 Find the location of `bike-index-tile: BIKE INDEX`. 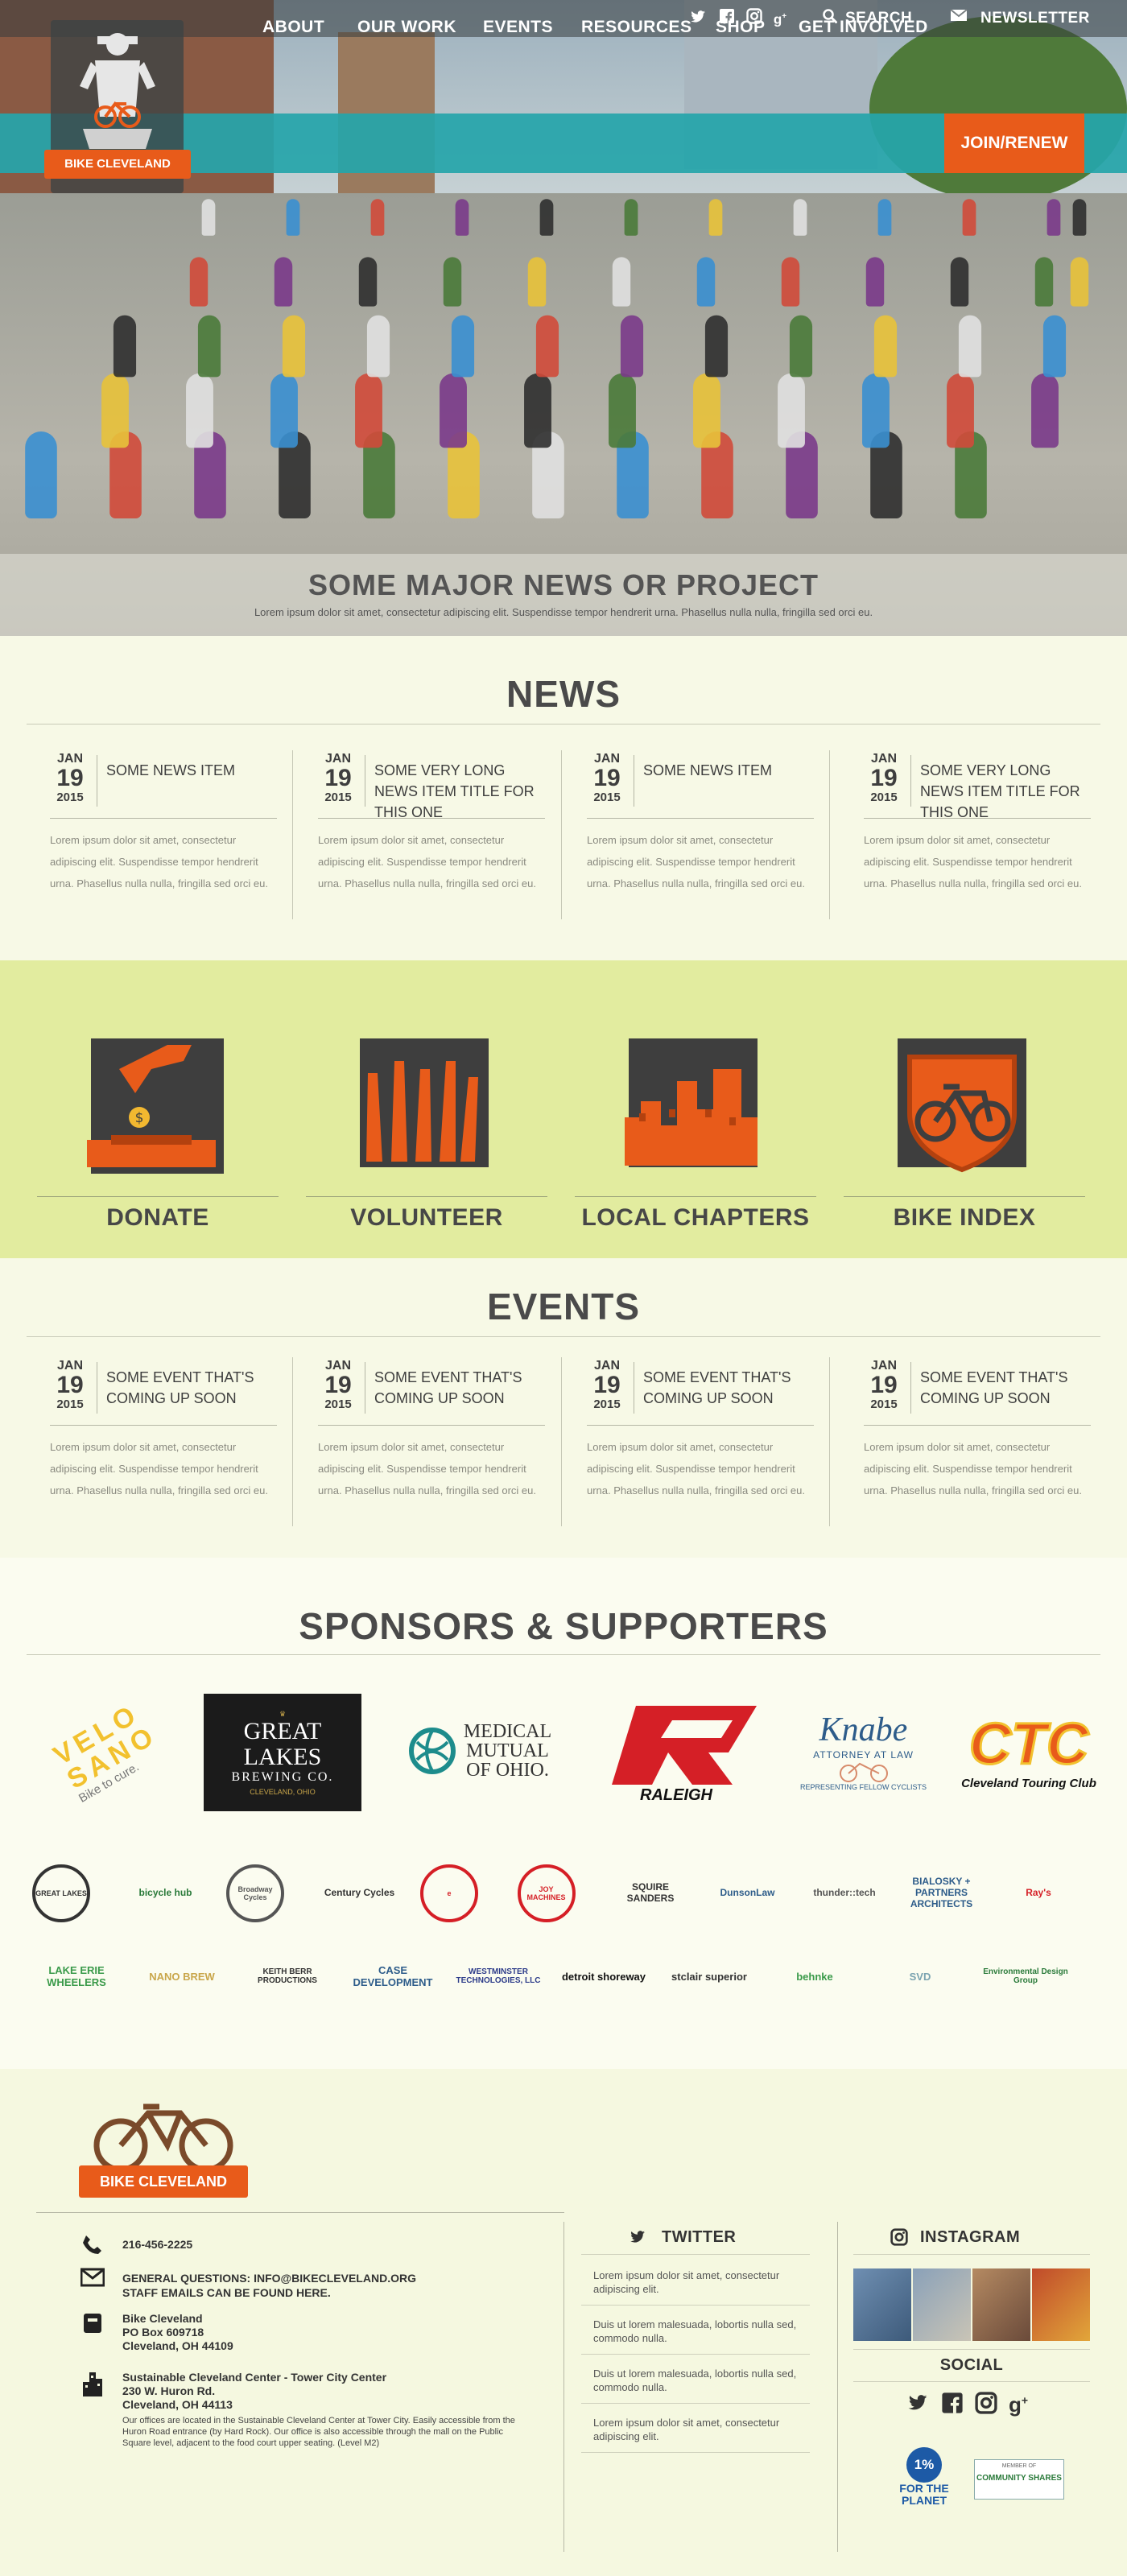

bike-index-tile: BIKE INDEX is located at coordinates (965, 1110).